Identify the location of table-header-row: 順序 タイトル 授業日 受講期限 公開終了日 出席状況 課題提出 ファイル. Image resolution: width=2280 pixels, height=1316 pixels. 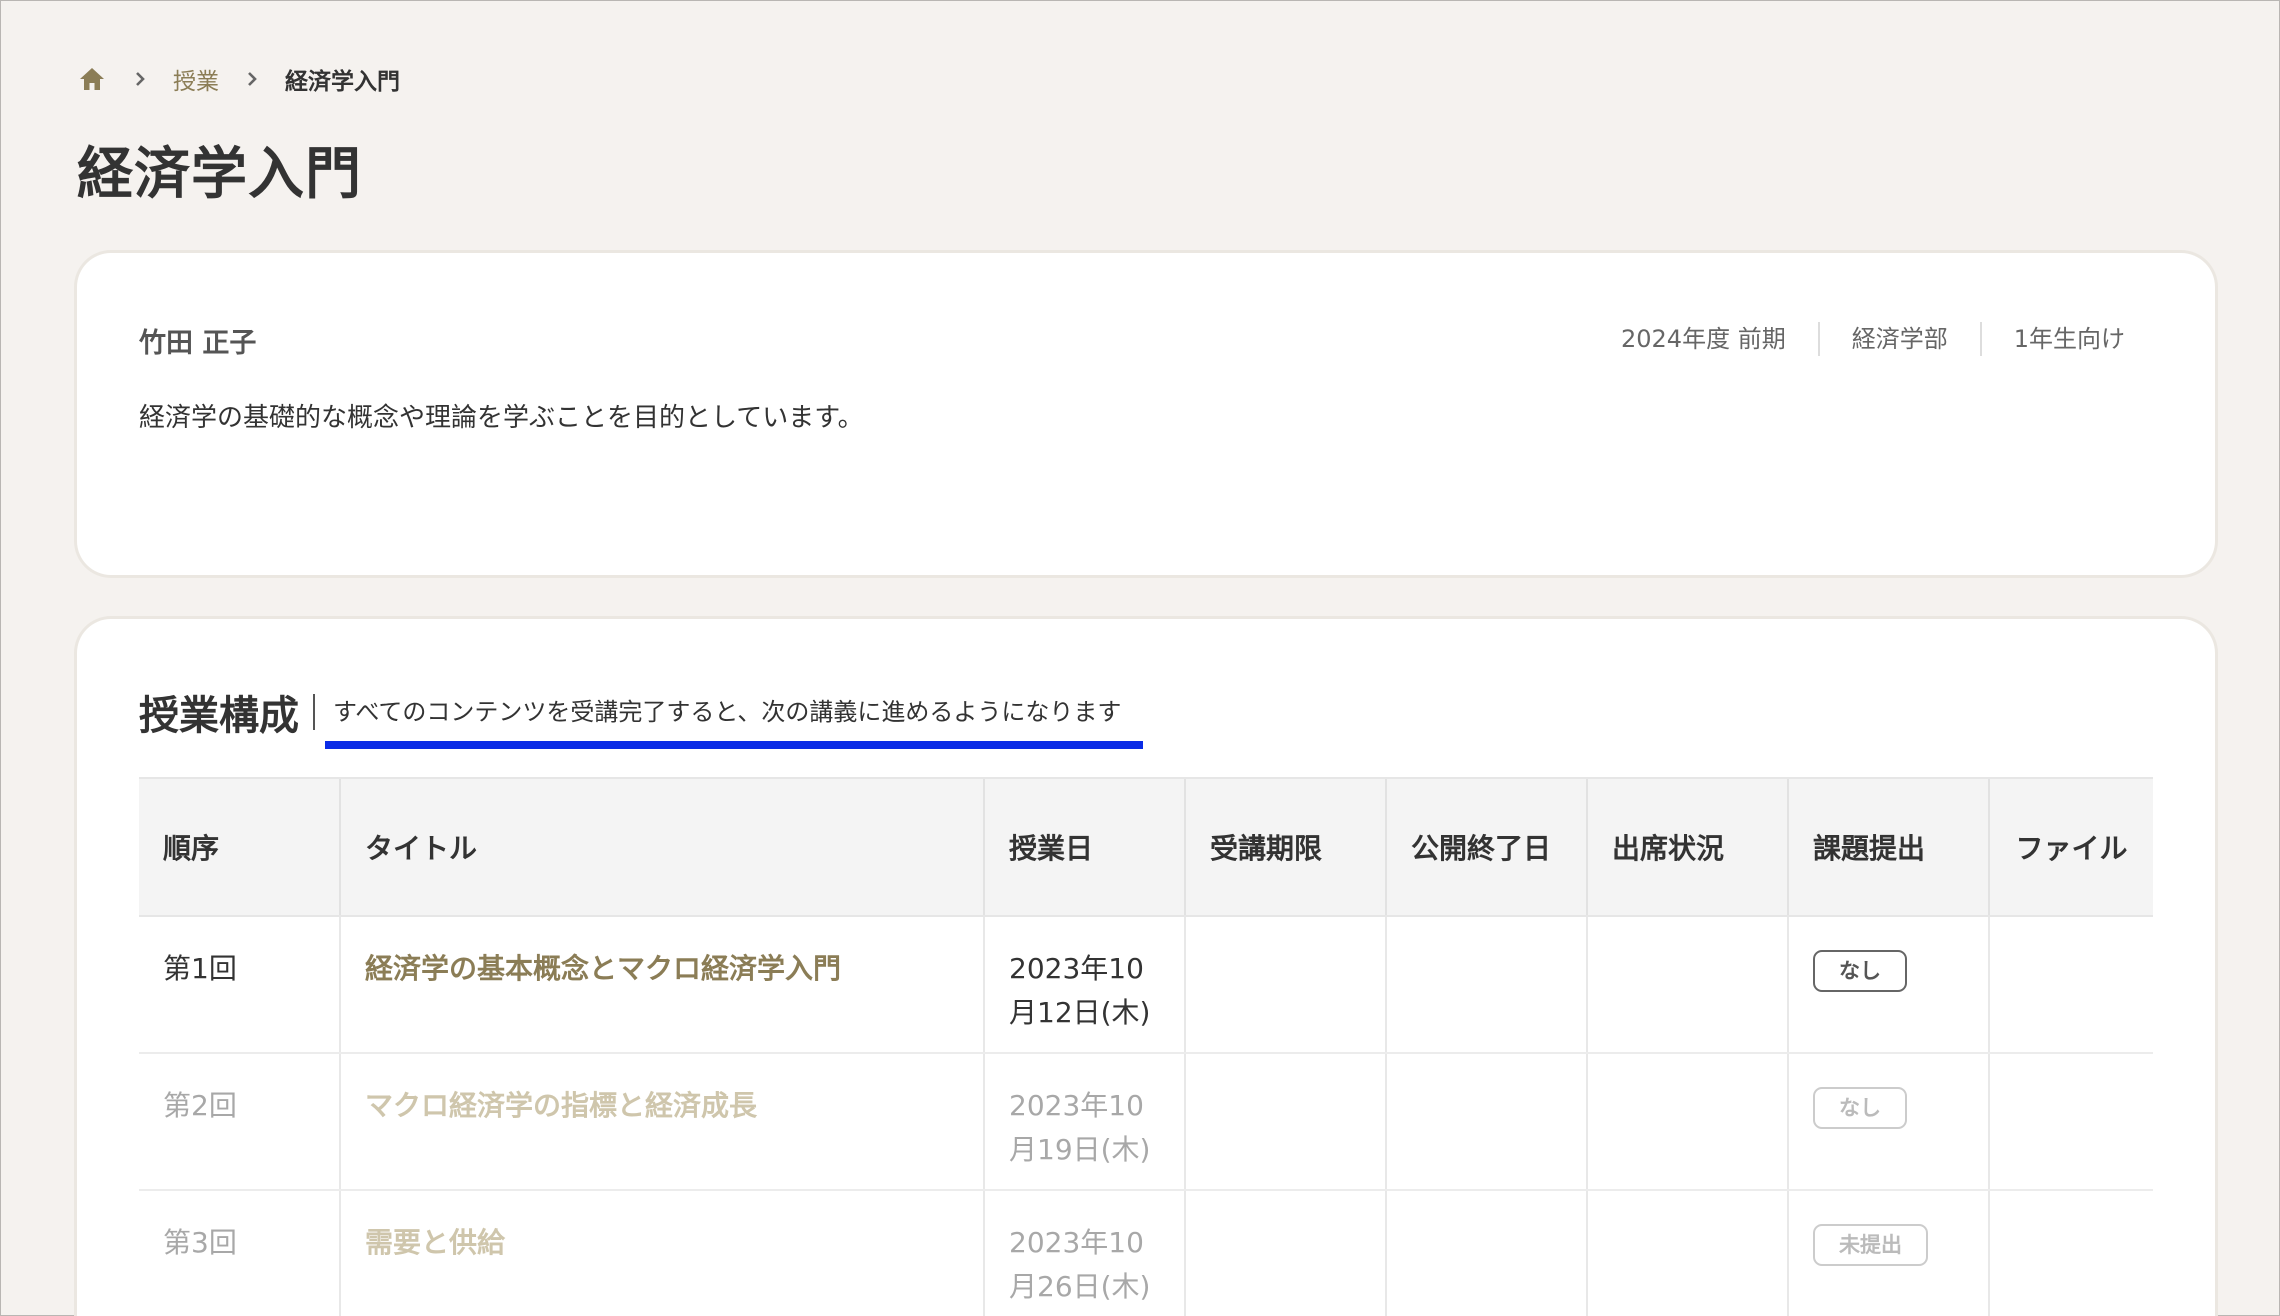
(1146, 847).